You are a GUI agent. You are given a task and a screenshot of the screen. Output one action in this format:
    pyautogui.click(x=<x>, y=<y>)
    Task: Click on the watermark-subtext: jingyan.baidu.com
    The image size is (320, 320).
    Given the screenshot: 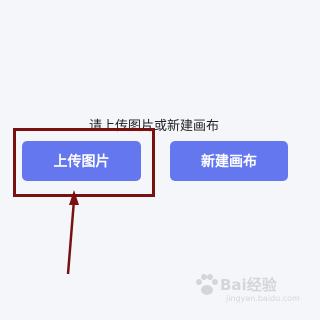 What is the action you would take?
    pyautogui.click(x=263, y=298)
    